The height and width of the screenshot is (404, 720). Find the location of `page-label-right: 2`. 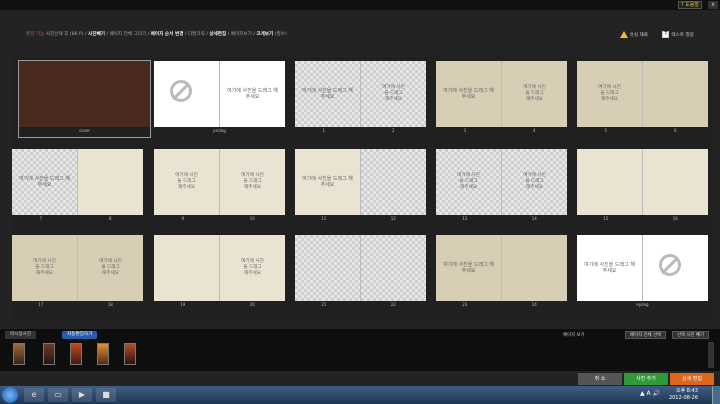

page-label-right: 2 is located at coordinates (393, 130).